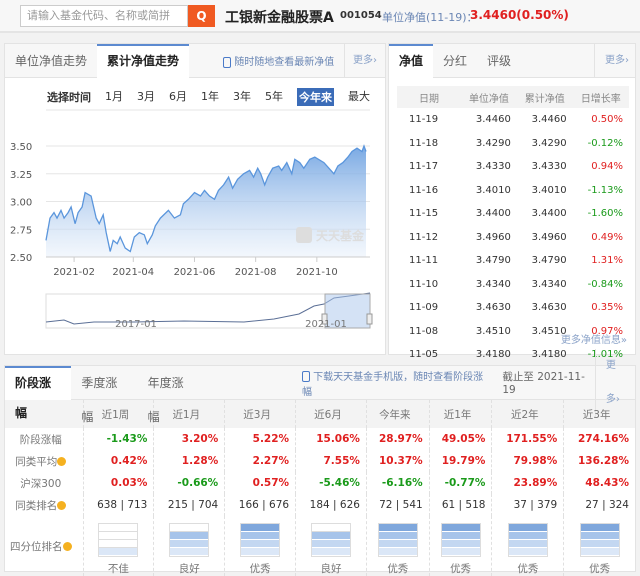  What do you see at coordinates (118, 461) in the screenshot?
I see `table-cell: 0.42%` at bounding box center [118, 461].